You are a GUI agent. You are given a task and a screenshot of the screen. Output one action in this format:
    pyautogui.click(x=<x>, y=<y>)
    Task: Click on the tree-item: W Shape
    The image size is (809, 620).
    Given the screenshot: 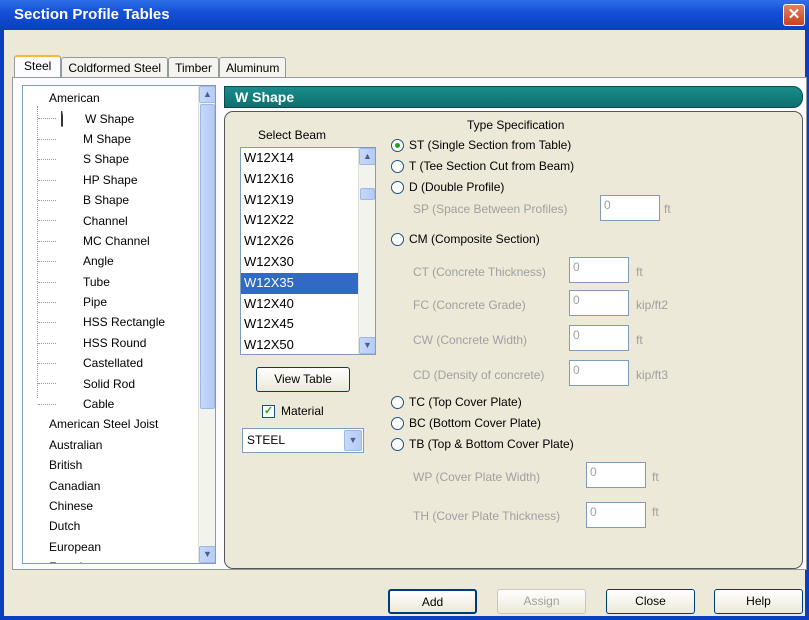 What is the action you would take?
    pyautogui.click(x=110, y=118)
    